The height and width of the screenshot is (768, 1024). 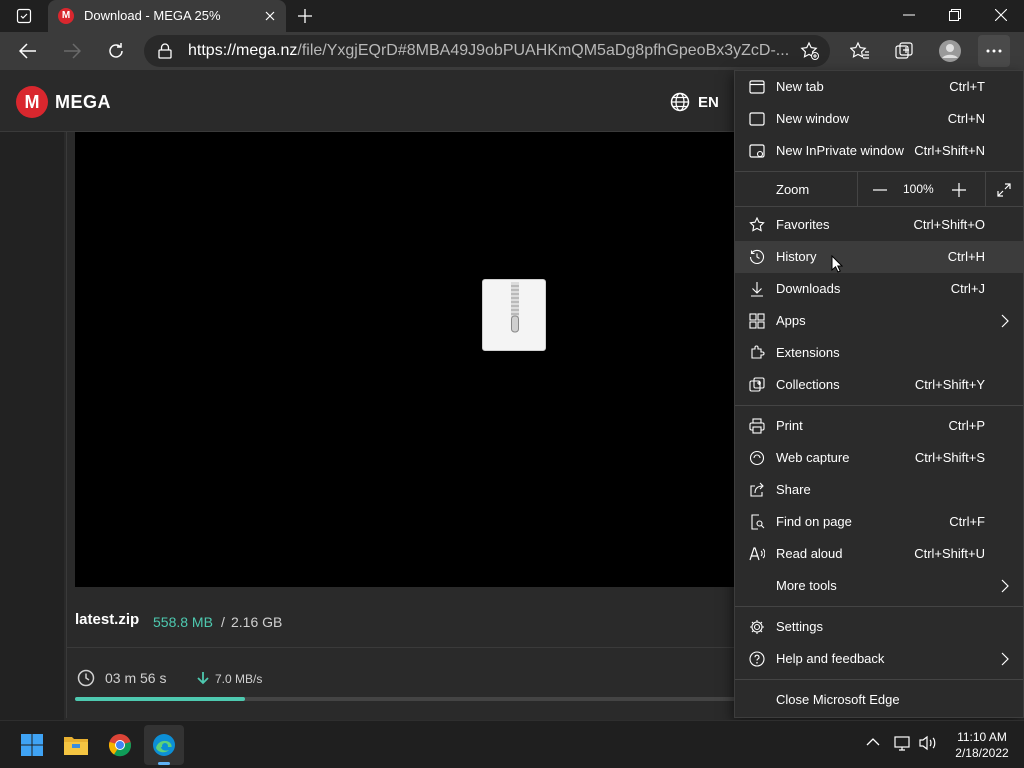 What do you see at coordinates (791, 320) in the screenshot?
I see `menu-label: Apps` at bounding box center [791, 320].